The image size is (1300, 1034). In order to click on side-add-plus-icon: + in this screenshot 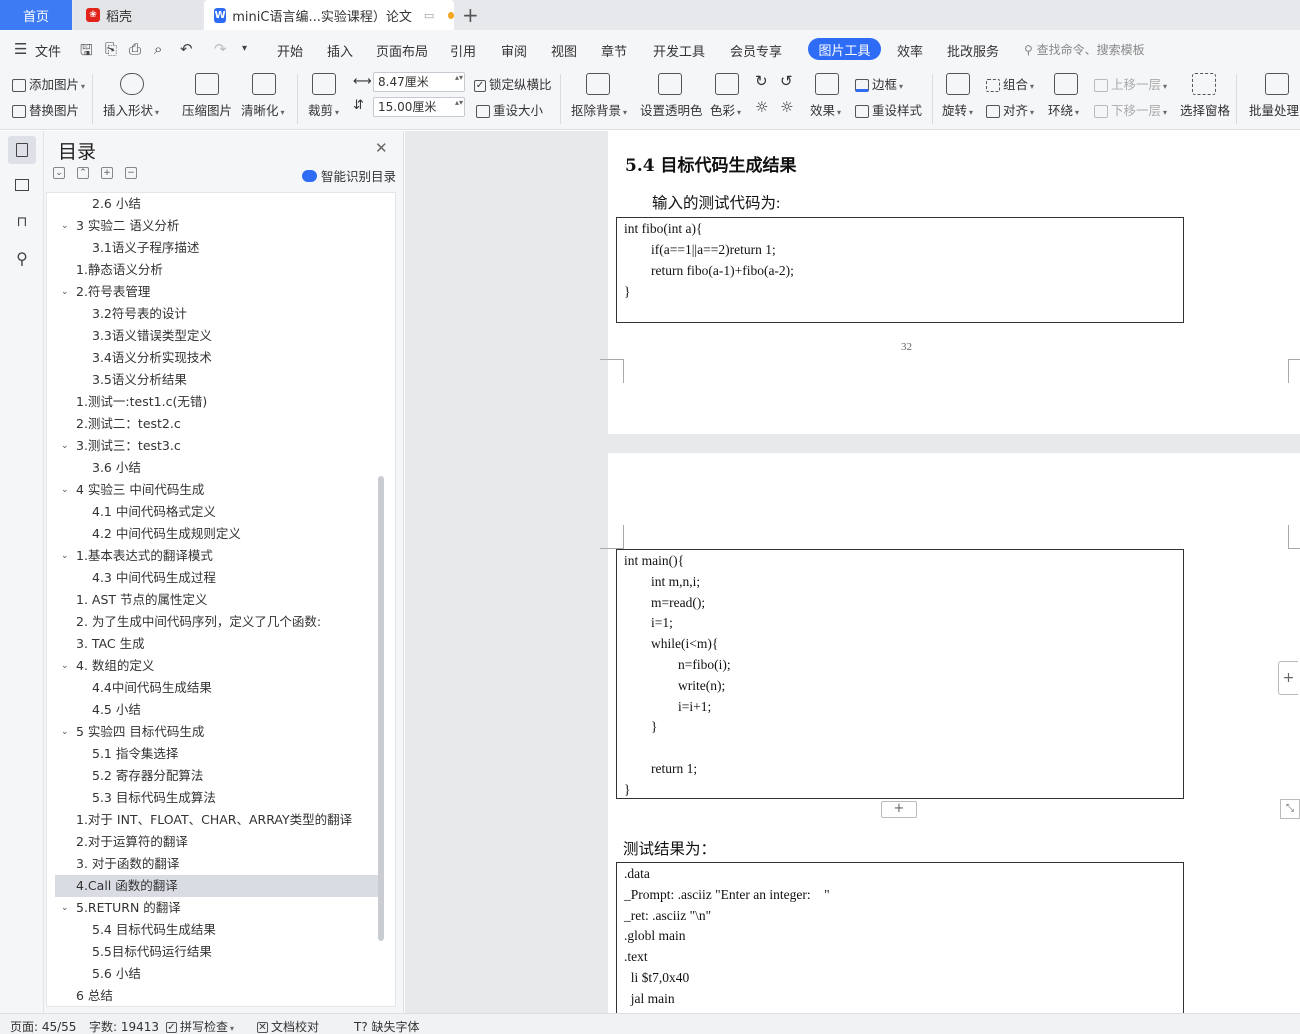, I will do `click(1288, 678)`.